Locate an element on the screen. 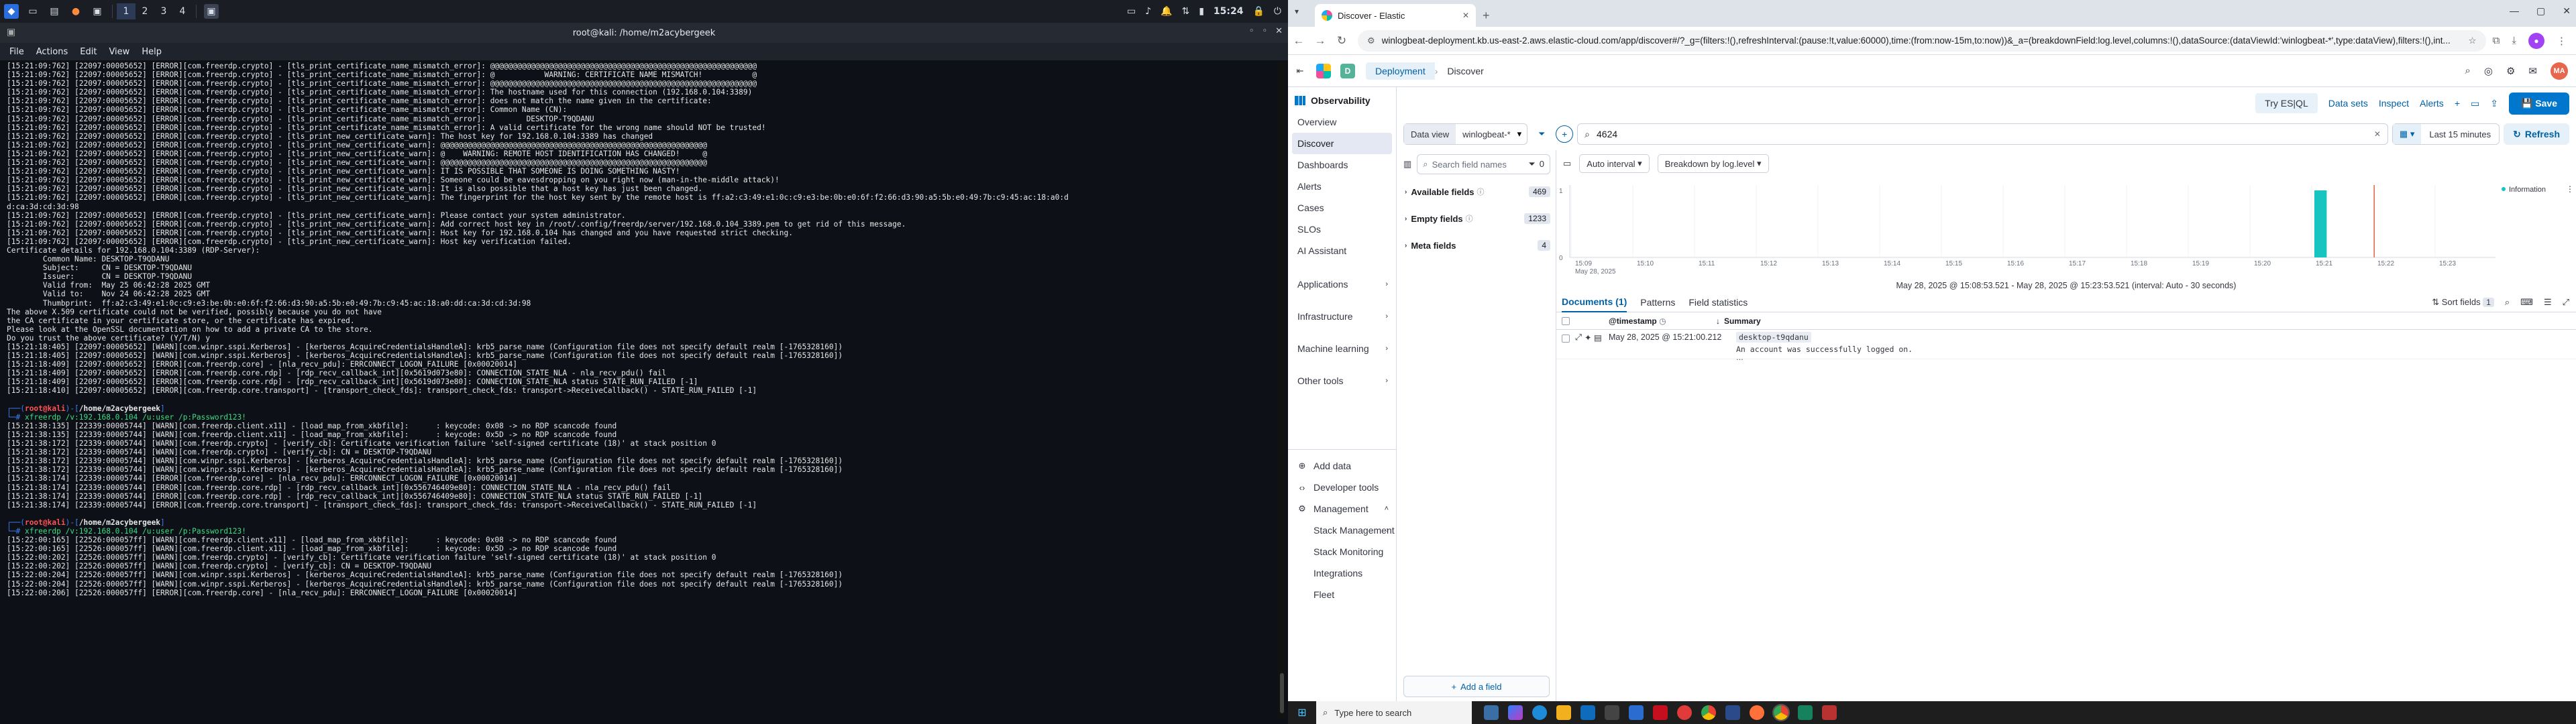  nav-group-machine-learning: Machine learning › is located at coordinates (1342, 349).